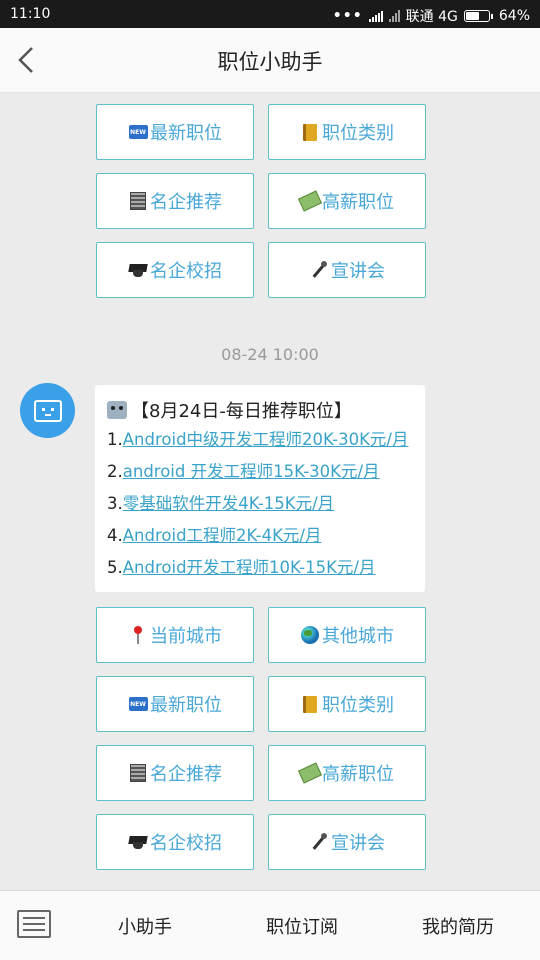  Describe the element at coordinates (310, 635) in the screenshot. I see `globe-icon` at that location.